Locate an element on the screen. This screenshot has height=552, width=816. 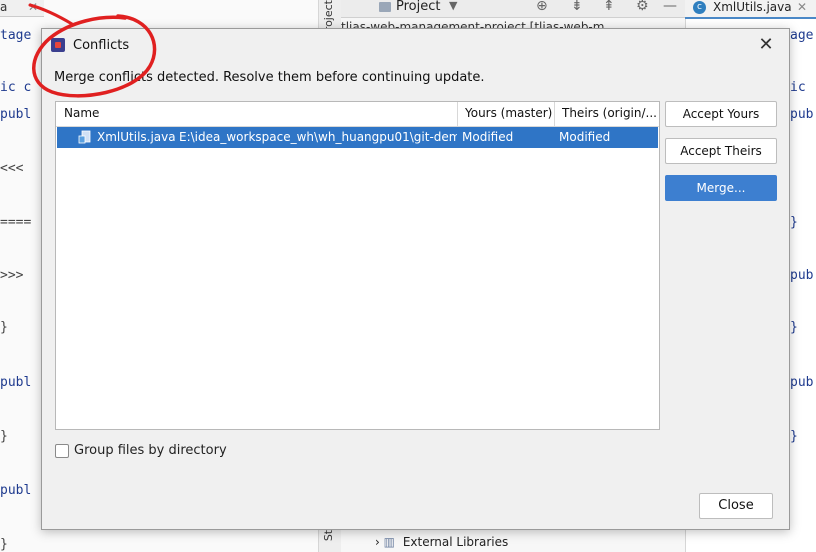
external-libraries-node: › ▥ External Libraries is located at coordinates (441, 542).